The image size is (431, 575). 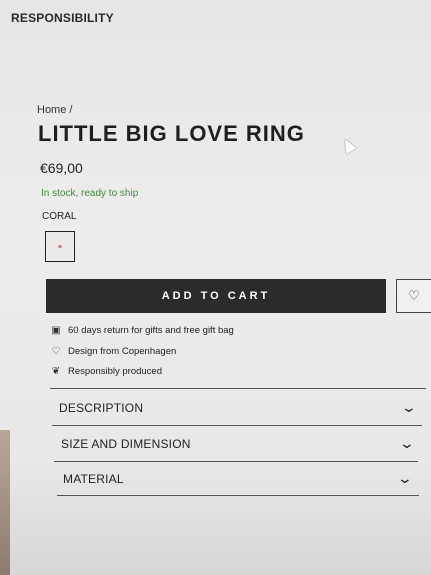 What do you see at coordinates (93, 478) in the screenshot?
I see `accordion-label: MATERIAL` at bounding box center [93, 478].